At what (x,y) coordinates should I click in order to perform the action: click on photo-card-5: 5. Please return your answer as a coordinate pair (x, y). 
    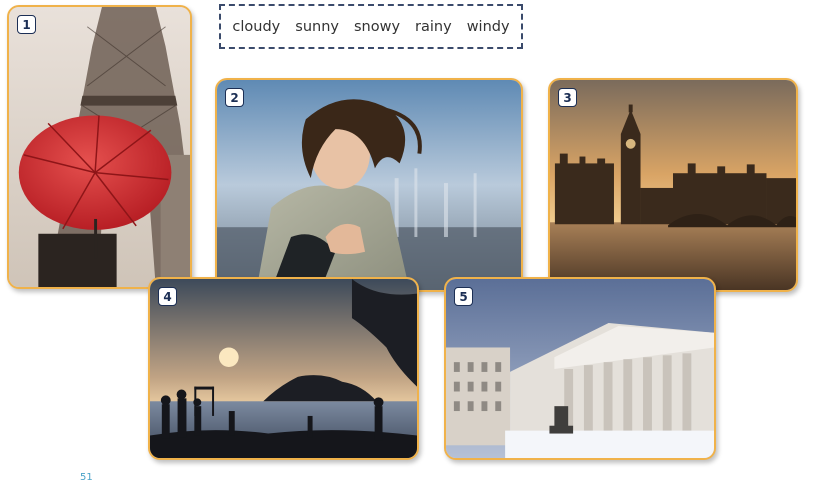
    Looking at the image, I should click on (580, 368).